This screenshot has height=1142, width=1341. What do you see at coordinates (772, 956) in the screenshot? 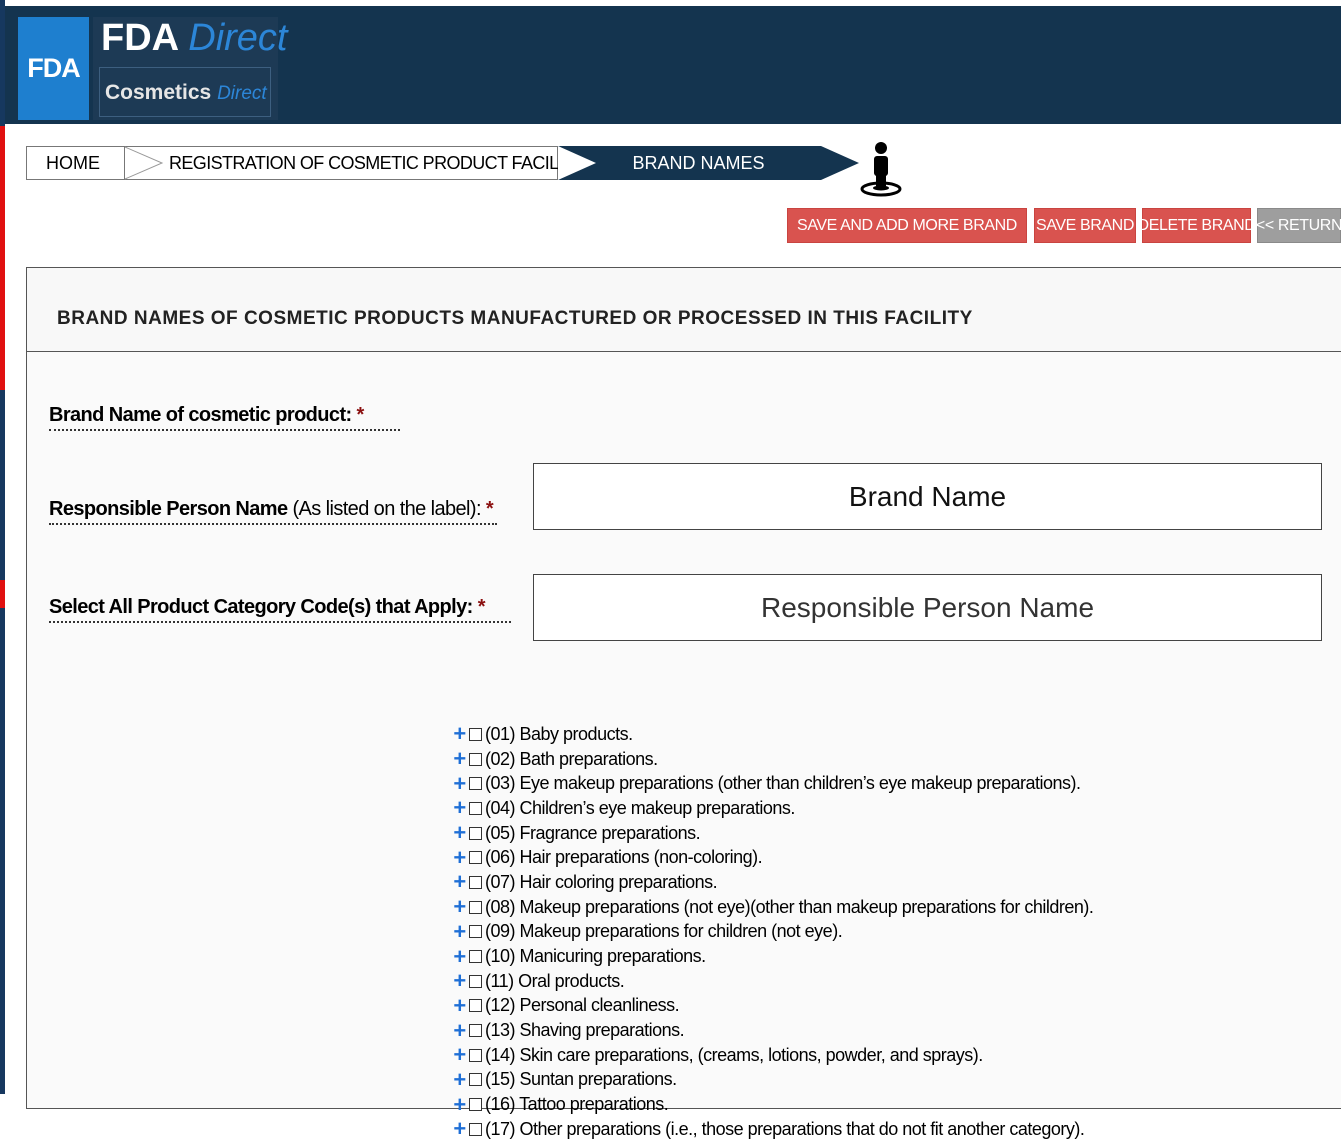
I see `category-item: + (10) Manicuring preparations.` at bounding box center [772, 956].